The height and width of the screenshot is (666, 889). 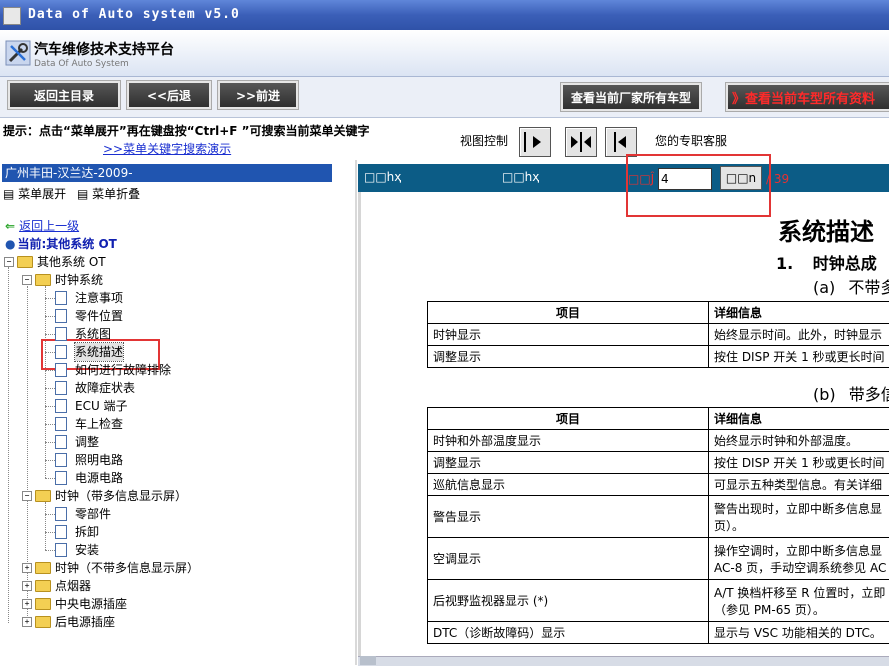 What do you see at coordinates (10, 244) in the screenshot?
I see `location-icon: ●` at bounding box center [10, 244].